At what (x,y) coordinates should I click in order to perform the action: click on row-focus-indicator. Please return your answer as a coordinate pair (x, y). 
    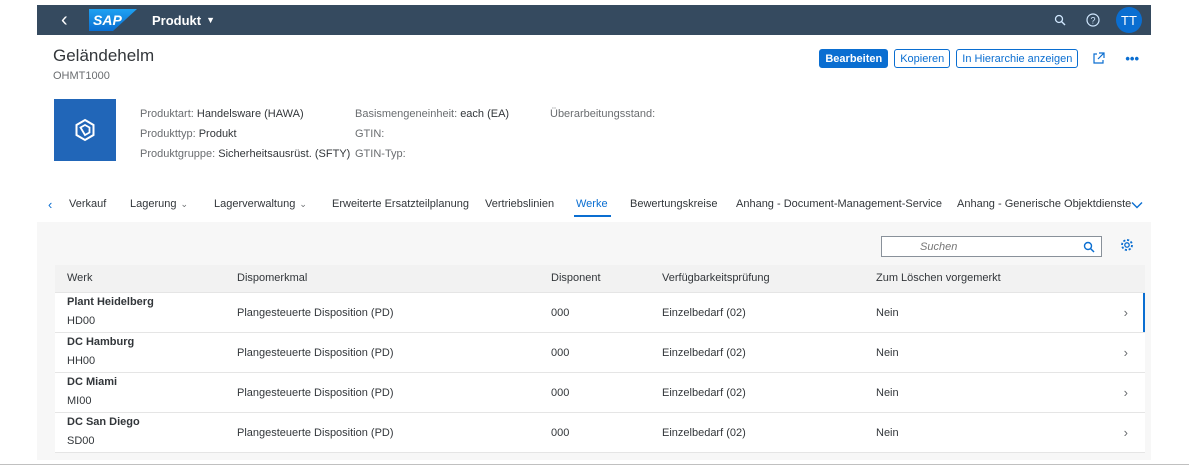
    Looking at the image, I should click on (1144, 312).